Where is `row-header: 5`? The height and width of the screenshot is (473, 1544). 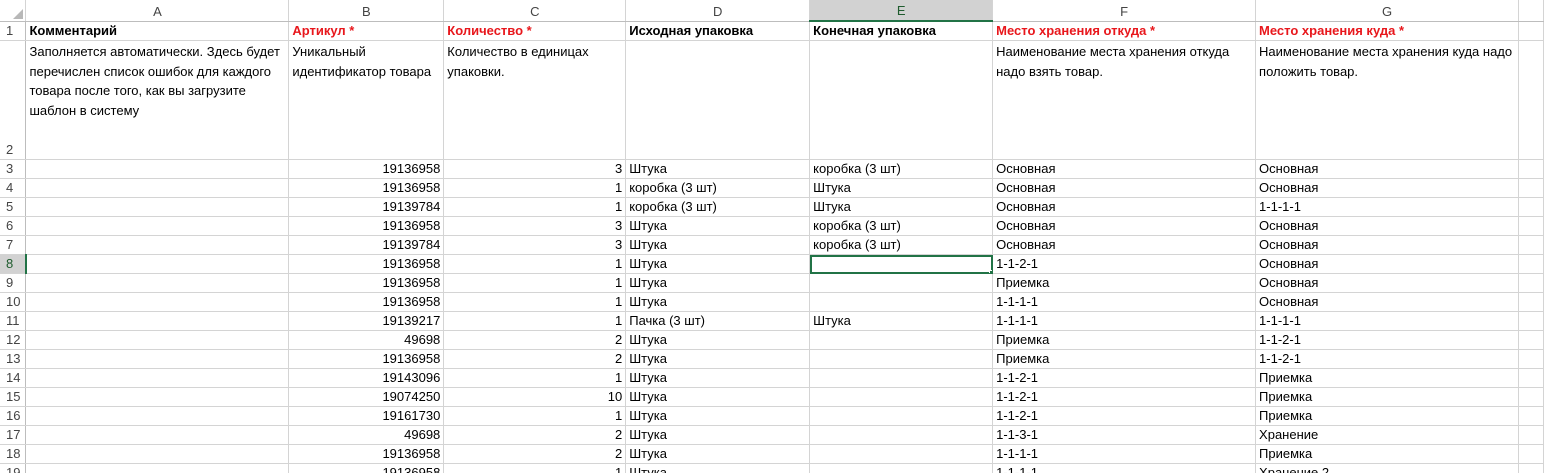 row-header: 5 is located at coordinates (13, 207).